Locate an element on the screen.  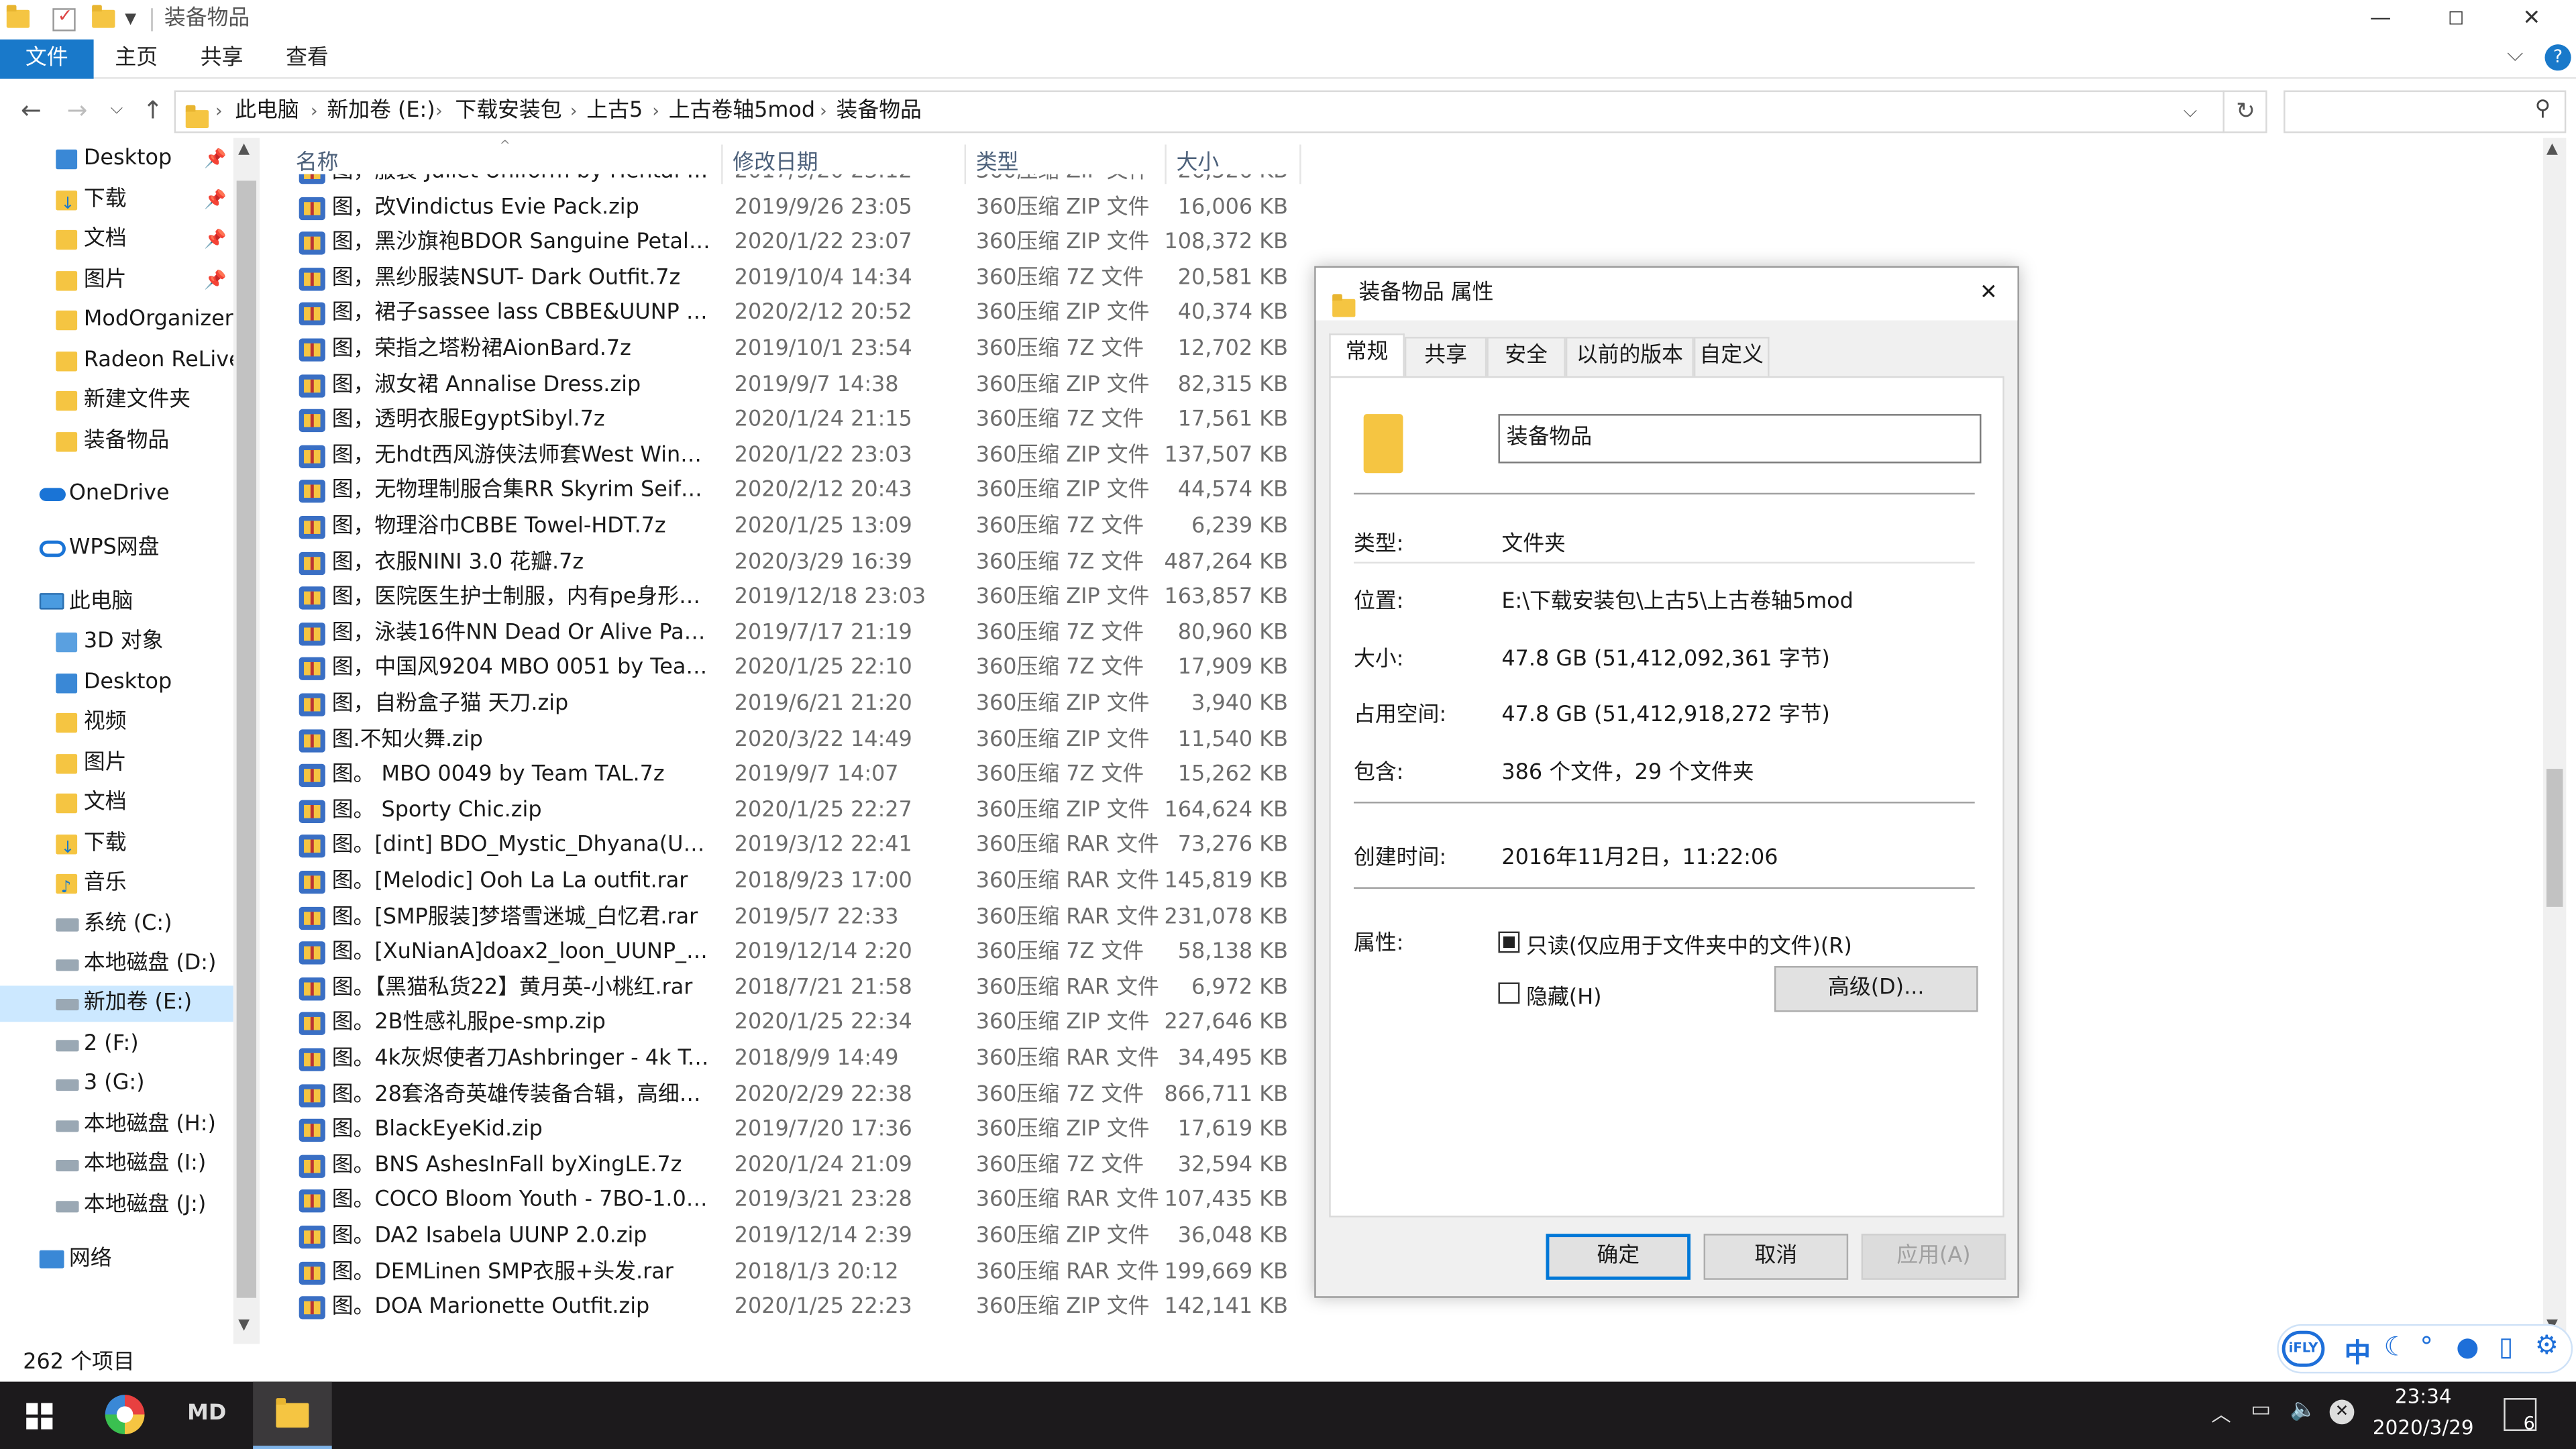
nav-item: Radeon ReLive is located at coordinates (121, 361).